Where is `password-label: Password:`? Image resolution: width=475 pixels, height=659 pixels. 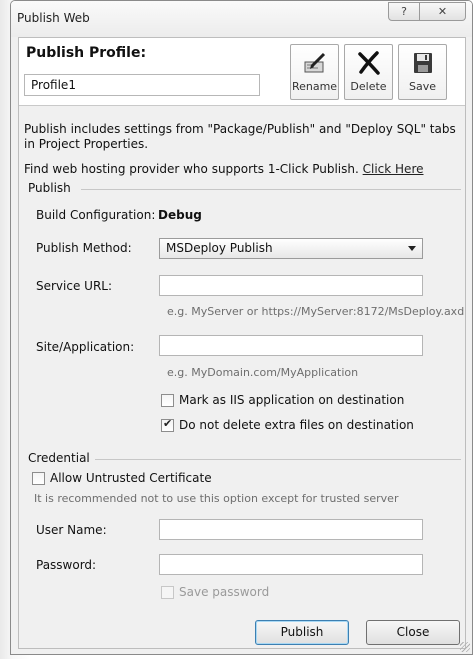
password-label: Password: is located at coordinates (66, 565).